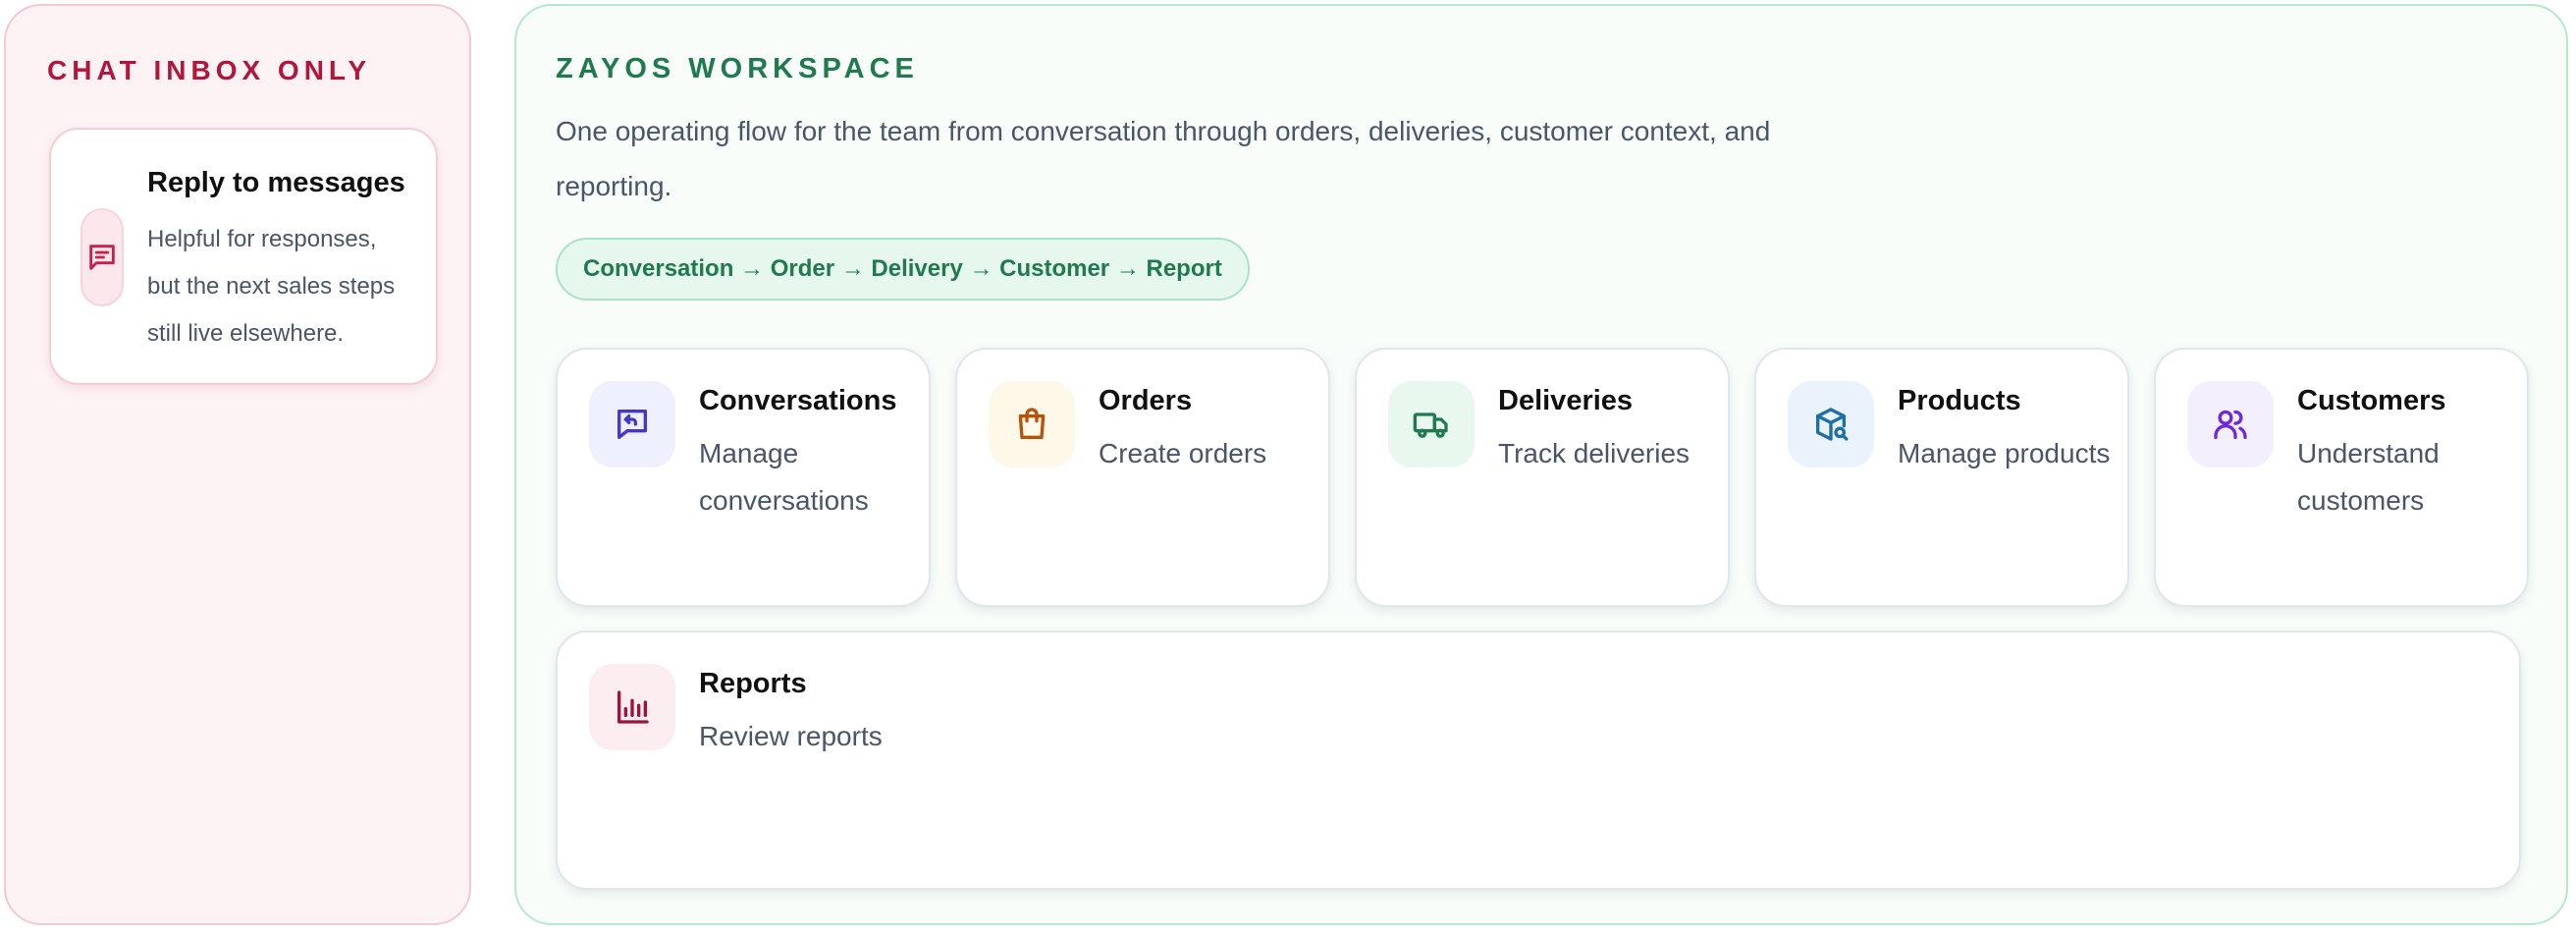 The image size is (2576, 933). What do you see at coordinates (632, 707) in the screenshot?
I see `bar-chart-icon` at bounding box center [632, 707].